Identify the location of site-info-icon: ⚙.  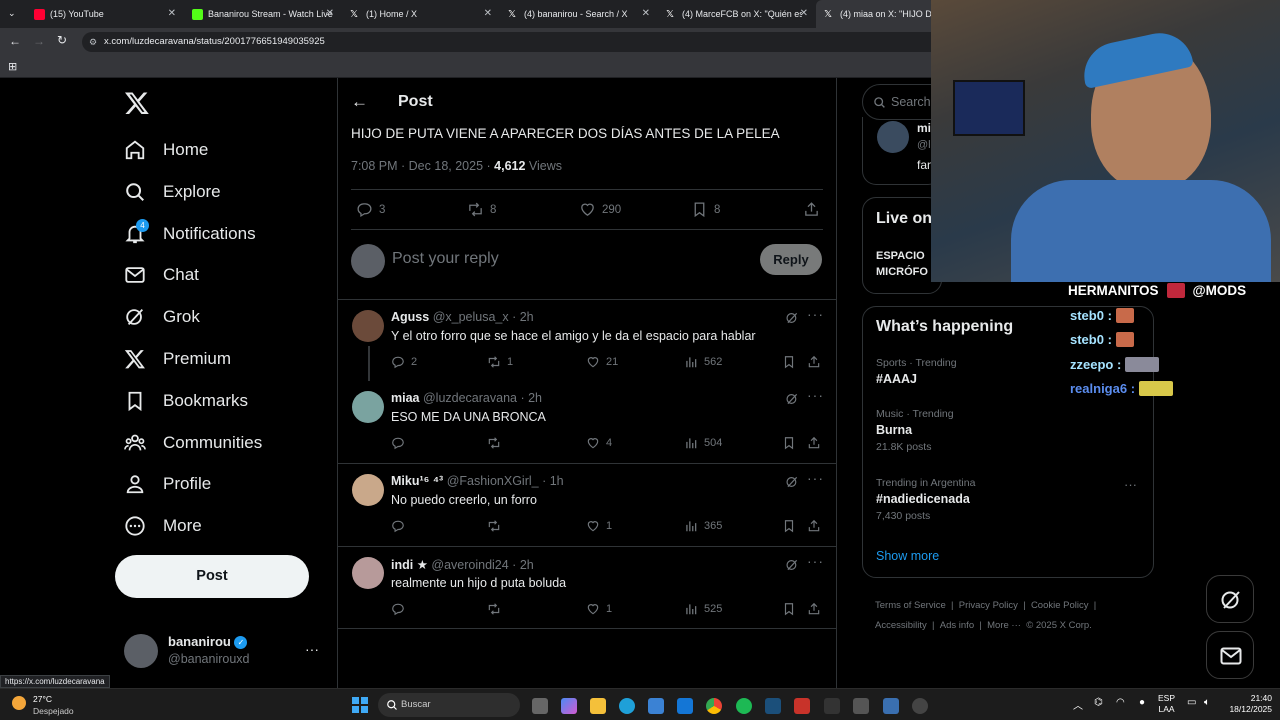
(93, 42).